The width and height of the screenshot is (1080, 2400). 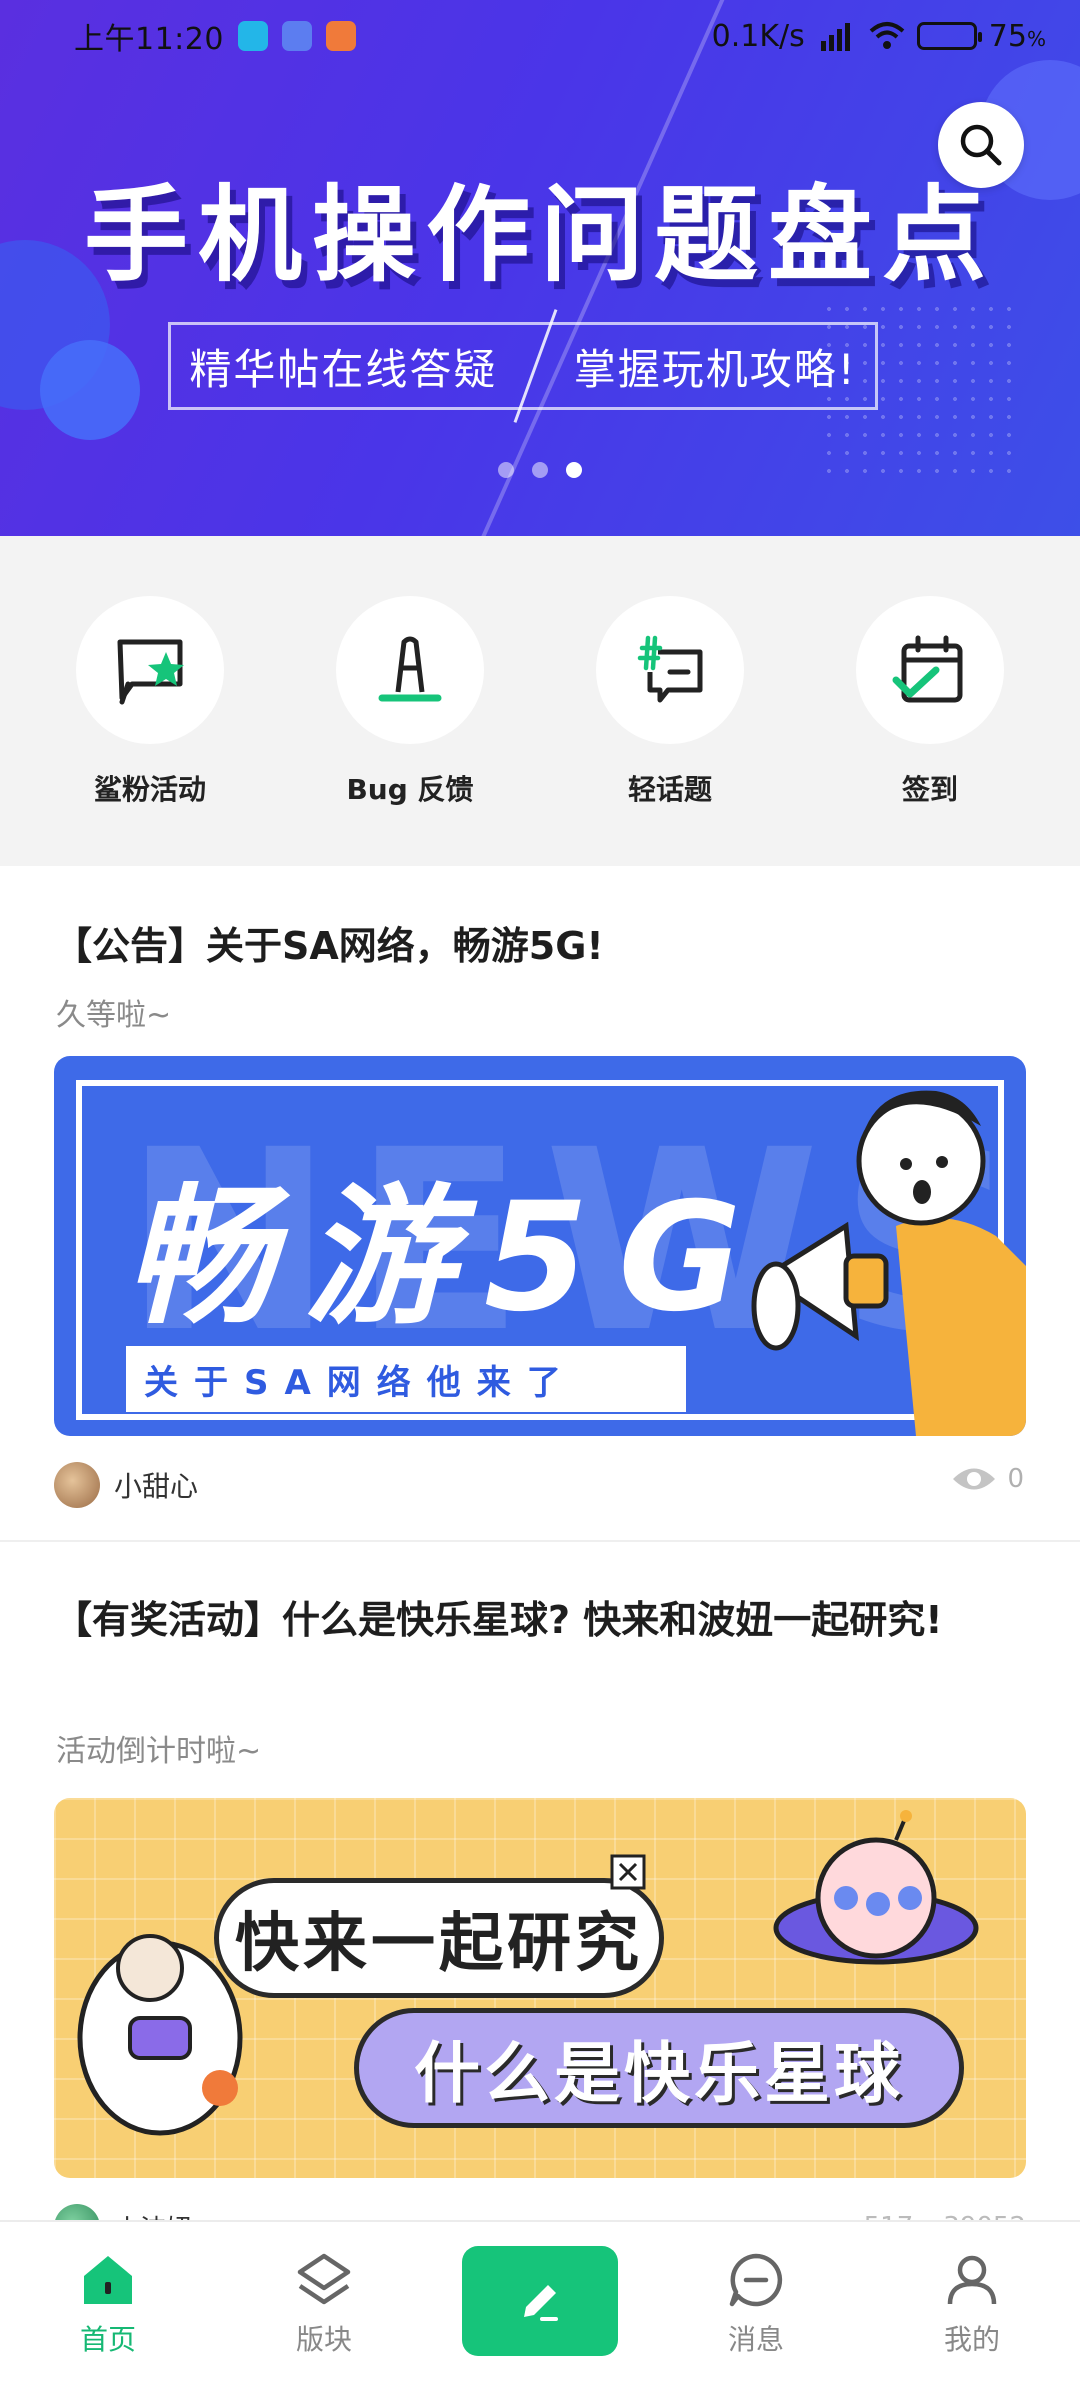 What do you see at coordinates (149, 39) in the screenshot?
I see `status-time: 上午11:20` at bounding box center [149, 39].